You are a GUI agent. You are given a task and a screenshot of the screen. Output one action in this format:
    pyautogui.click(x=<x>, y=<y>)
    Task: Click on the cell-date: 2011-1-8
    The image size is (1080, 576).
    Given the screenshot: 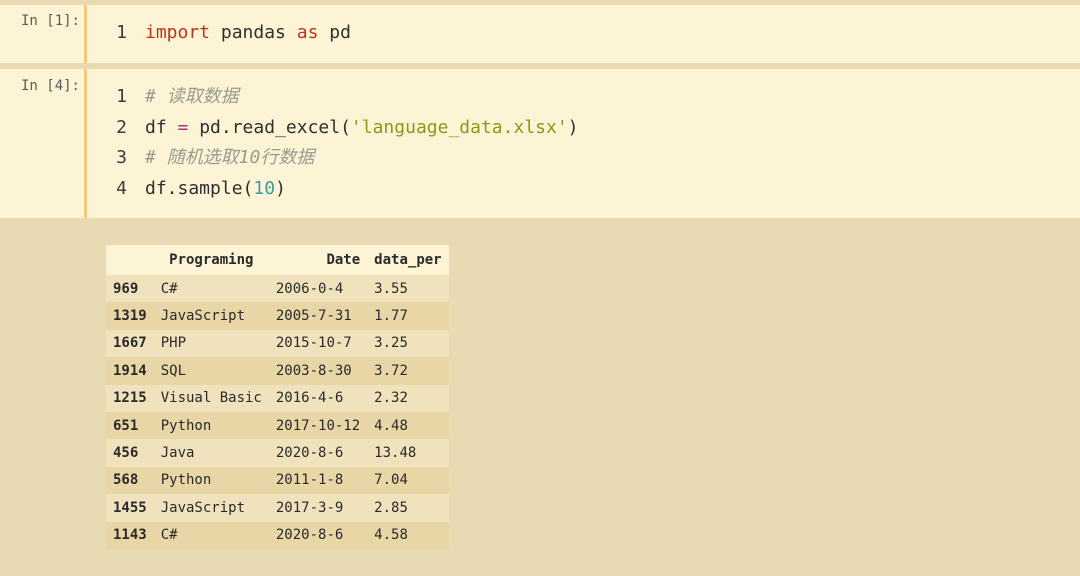 What is the action you would take?
    pyautogui.click(x=318, y=480)
    